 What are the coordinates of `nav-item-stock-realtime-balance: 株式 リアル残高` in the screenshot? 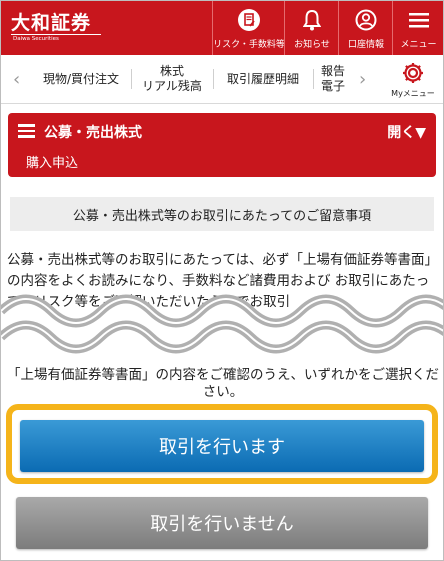 It's located at (172, 79).